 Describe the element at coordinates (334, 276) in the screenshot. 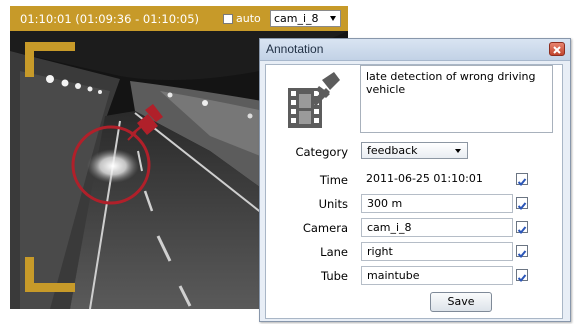

I see `tube-label: Tube` at that location.